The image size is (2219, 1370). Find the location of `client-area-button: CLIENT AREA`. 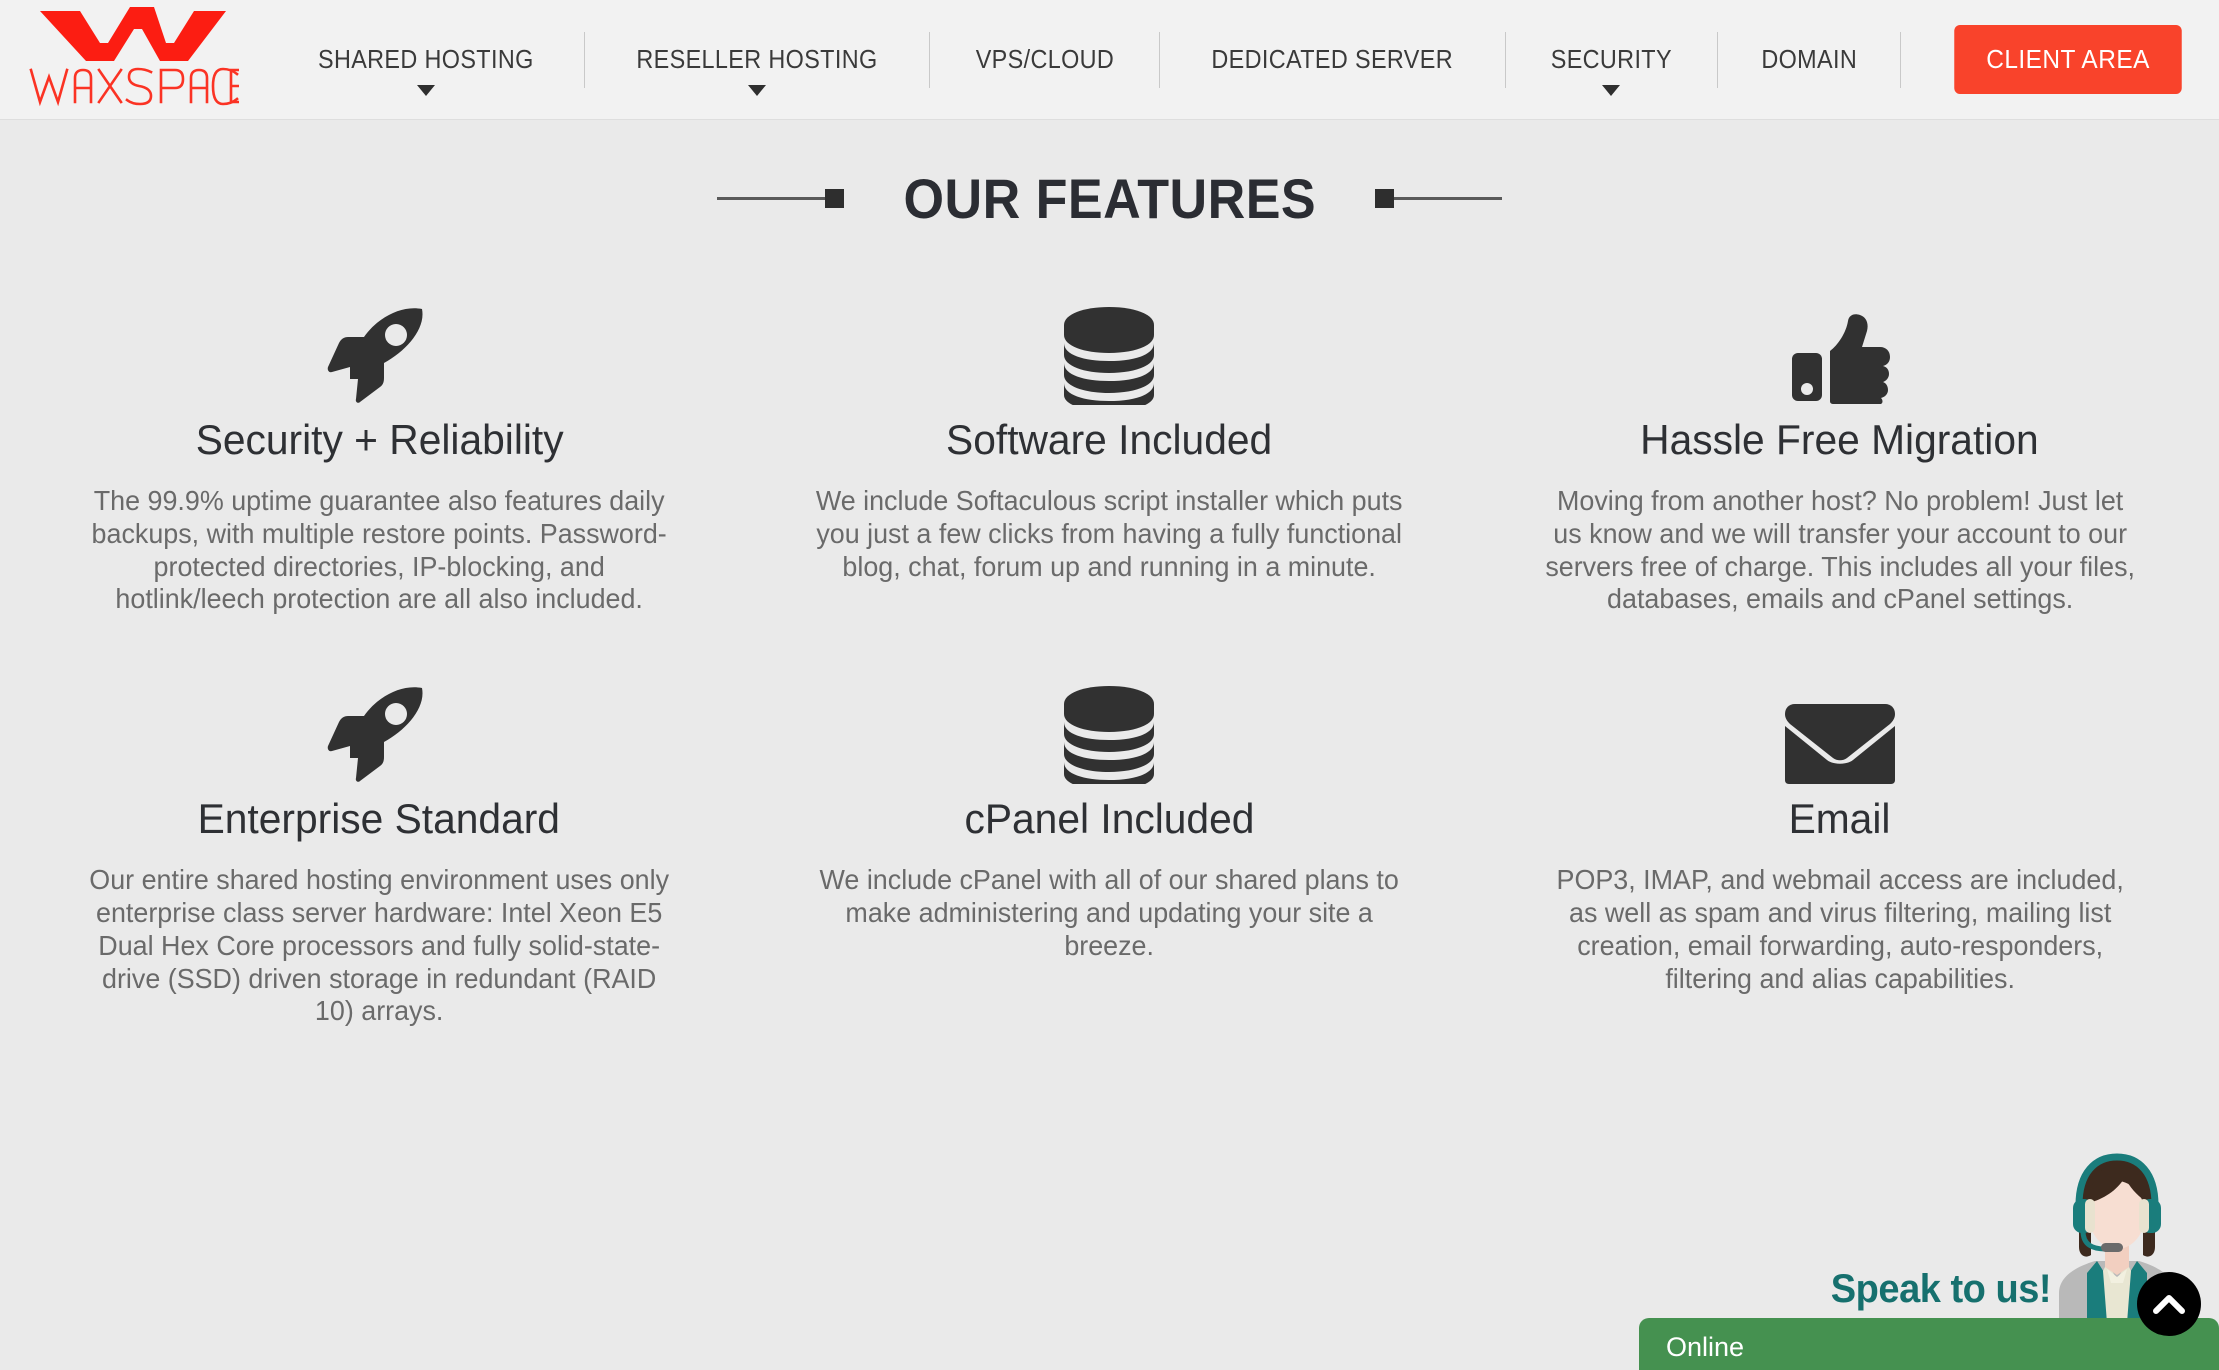

client-area-button: CLIENT AREA is located at coordinates (2068, 59).